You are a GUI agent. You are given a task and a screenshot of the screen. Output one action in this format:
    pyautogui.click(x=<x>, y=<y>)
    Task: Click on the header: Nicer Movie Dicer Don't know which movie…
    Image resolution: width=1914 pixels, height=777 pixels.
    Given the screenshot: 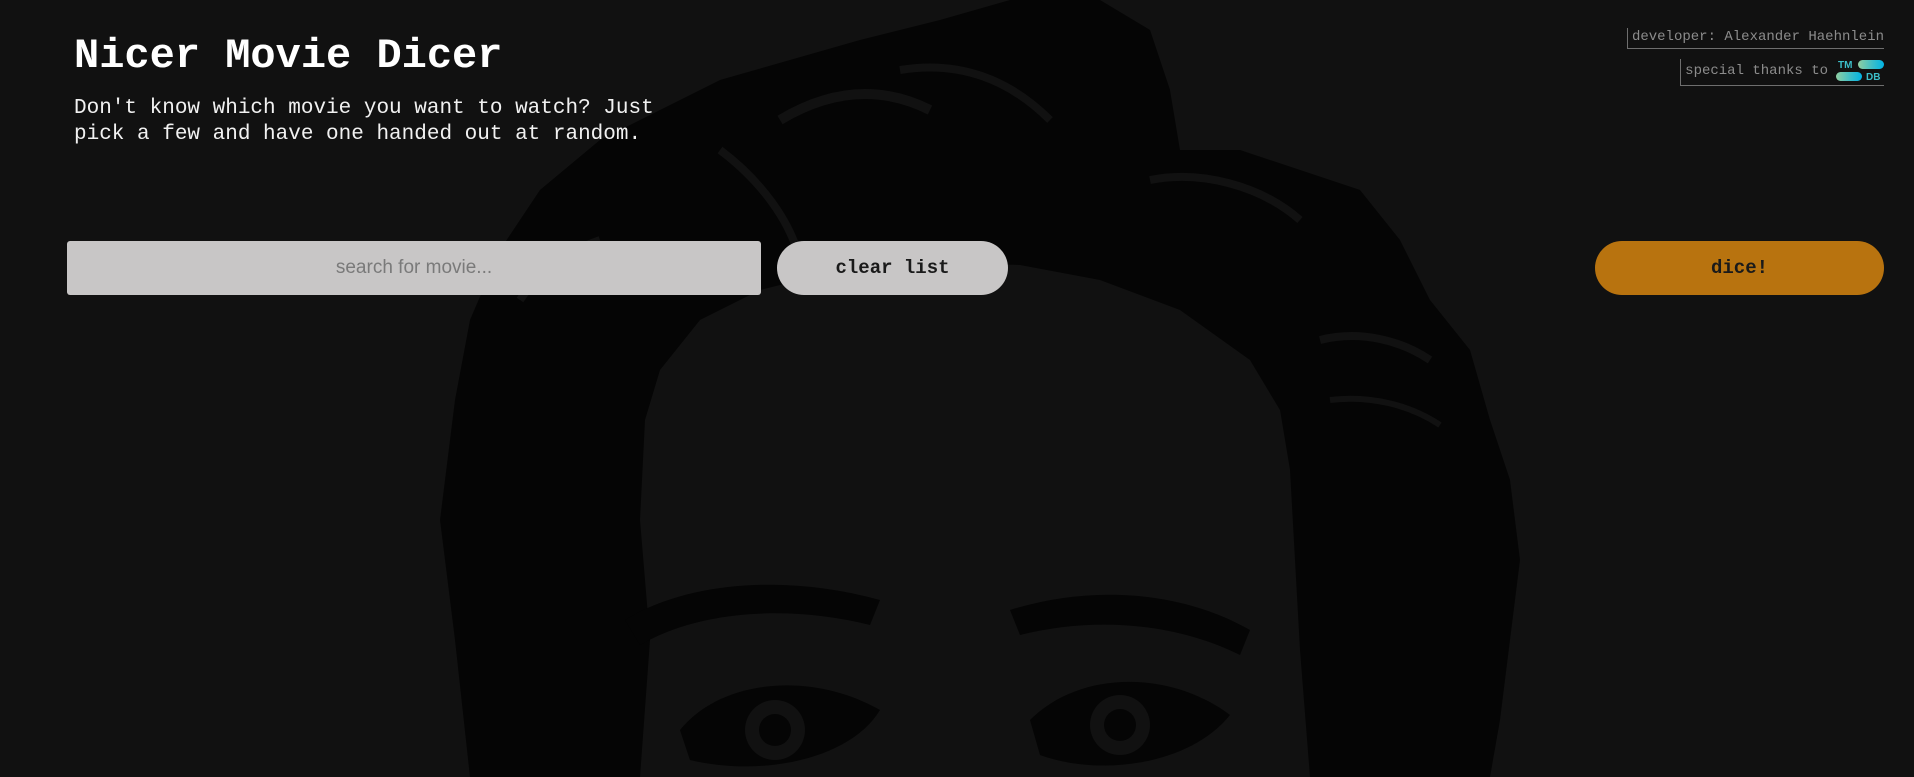 What is the action you would take?
    pyautogui.click(x=369, y=89)
    